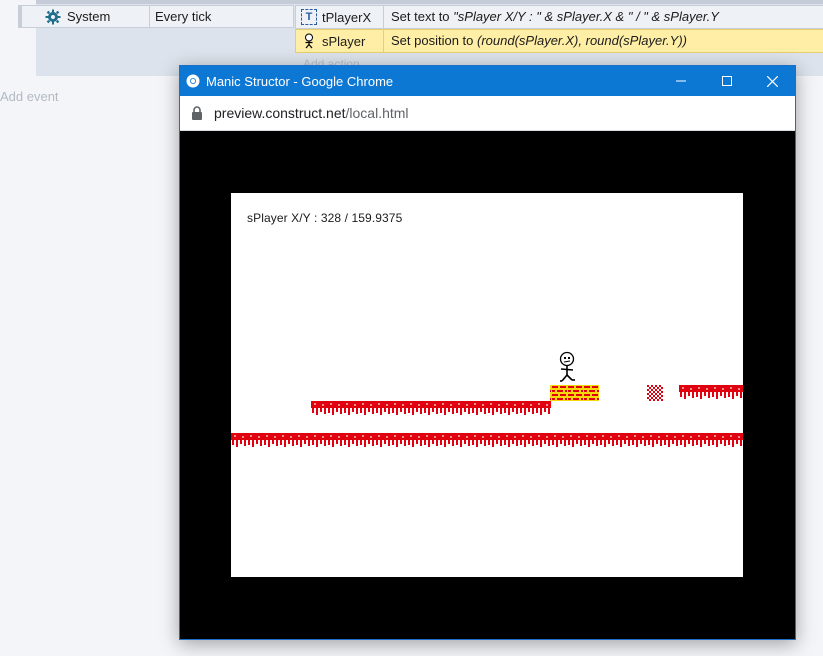 The height and width of the screenshot is (656, 823). I want to click on url-host: preview.construct.net, so click(280, 113).